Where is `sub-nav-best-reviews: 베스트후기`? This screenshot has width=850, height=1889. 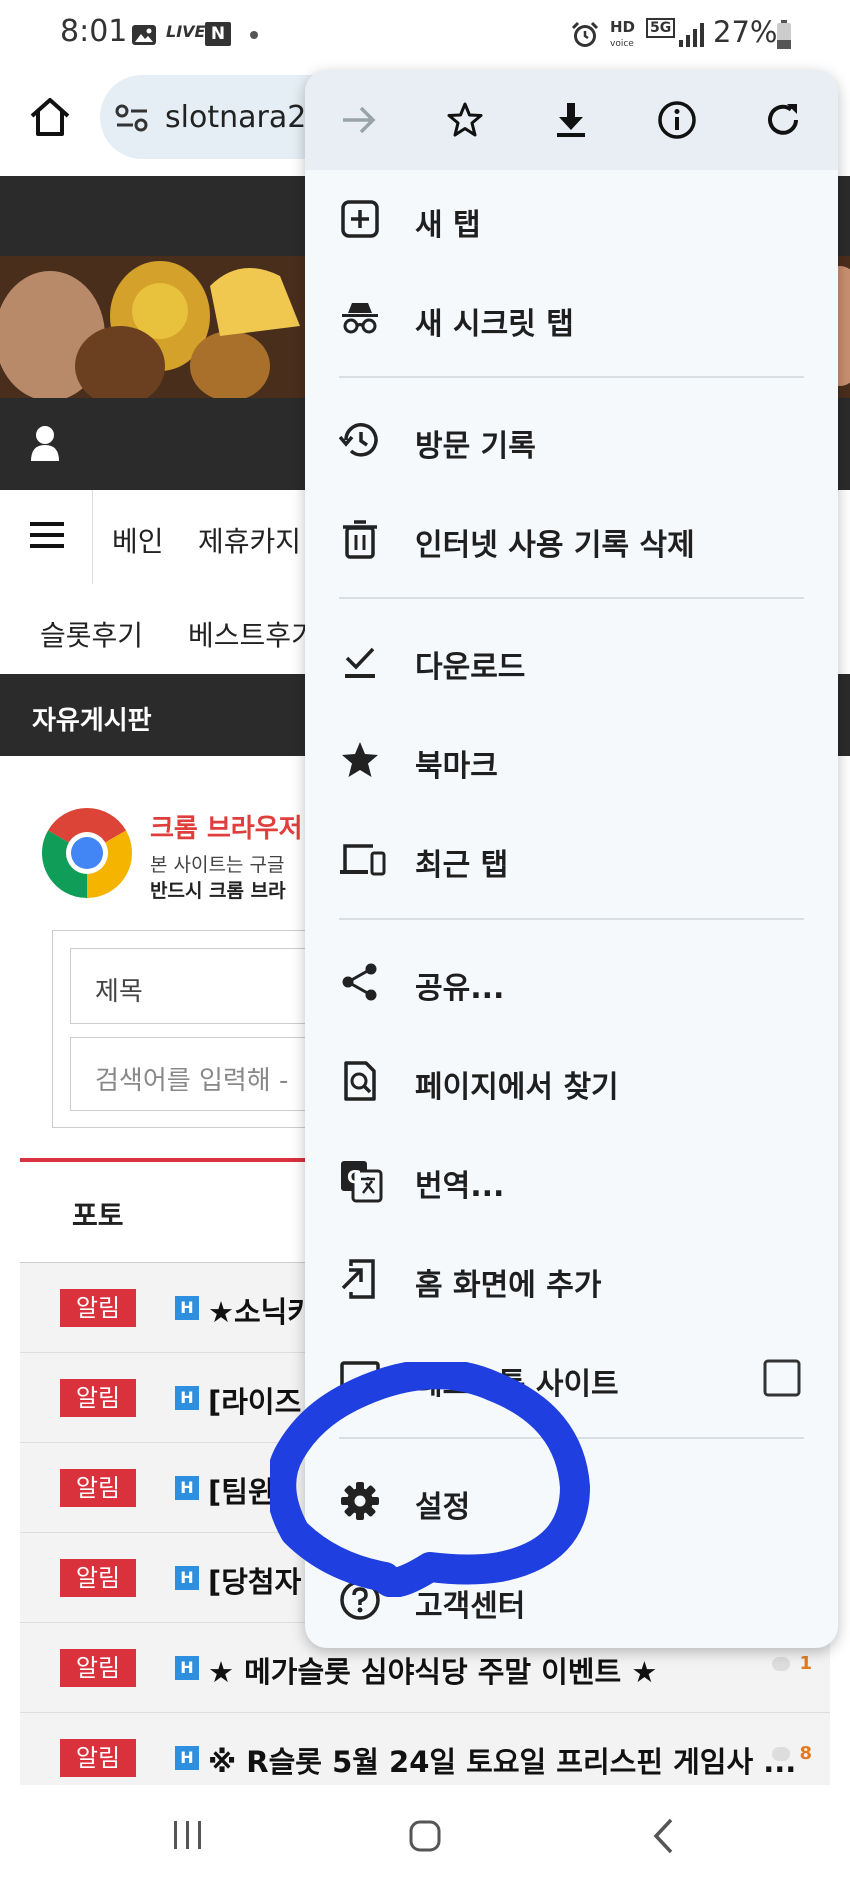 sub-nav-best-reviews: 베스트후기 is located at coordinates (252, 634).